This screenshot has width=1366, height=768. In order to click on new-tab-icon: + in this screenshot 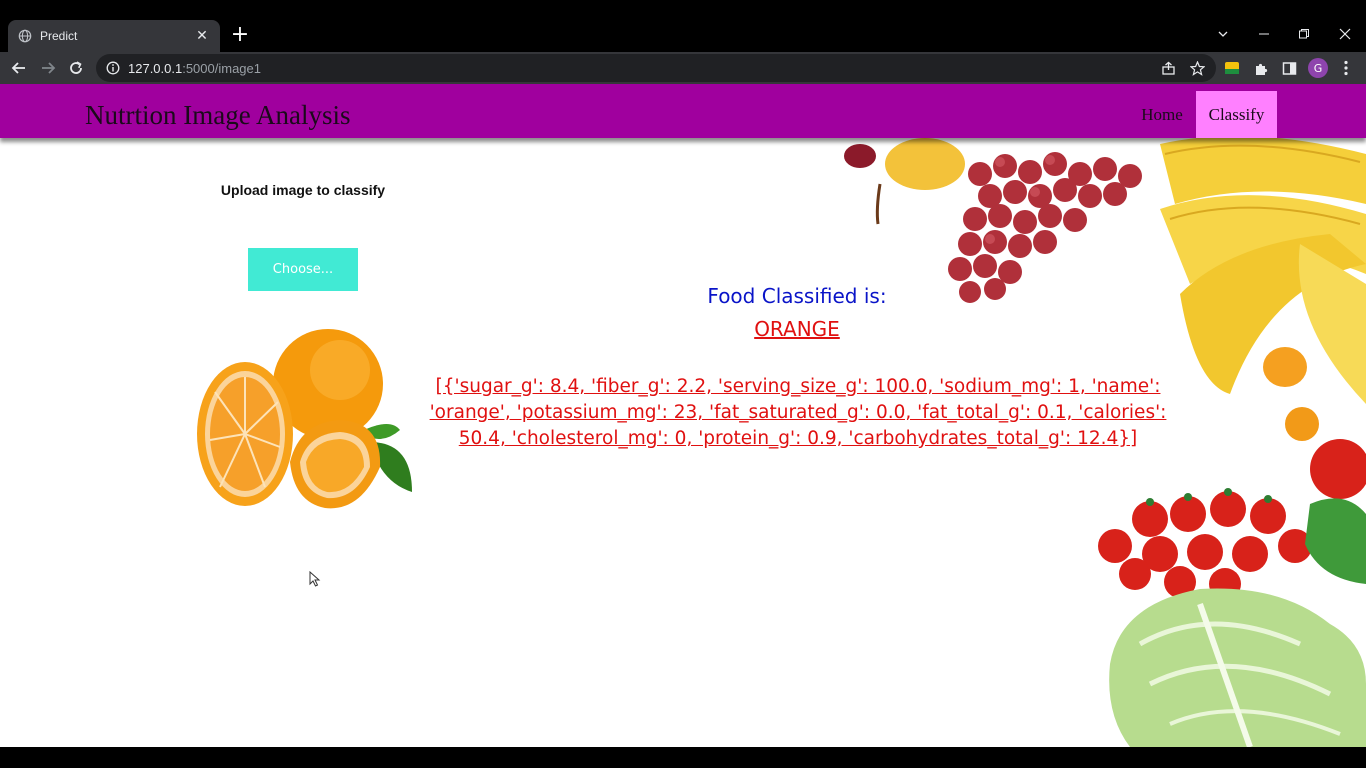, I will do `click(240, 36)`.